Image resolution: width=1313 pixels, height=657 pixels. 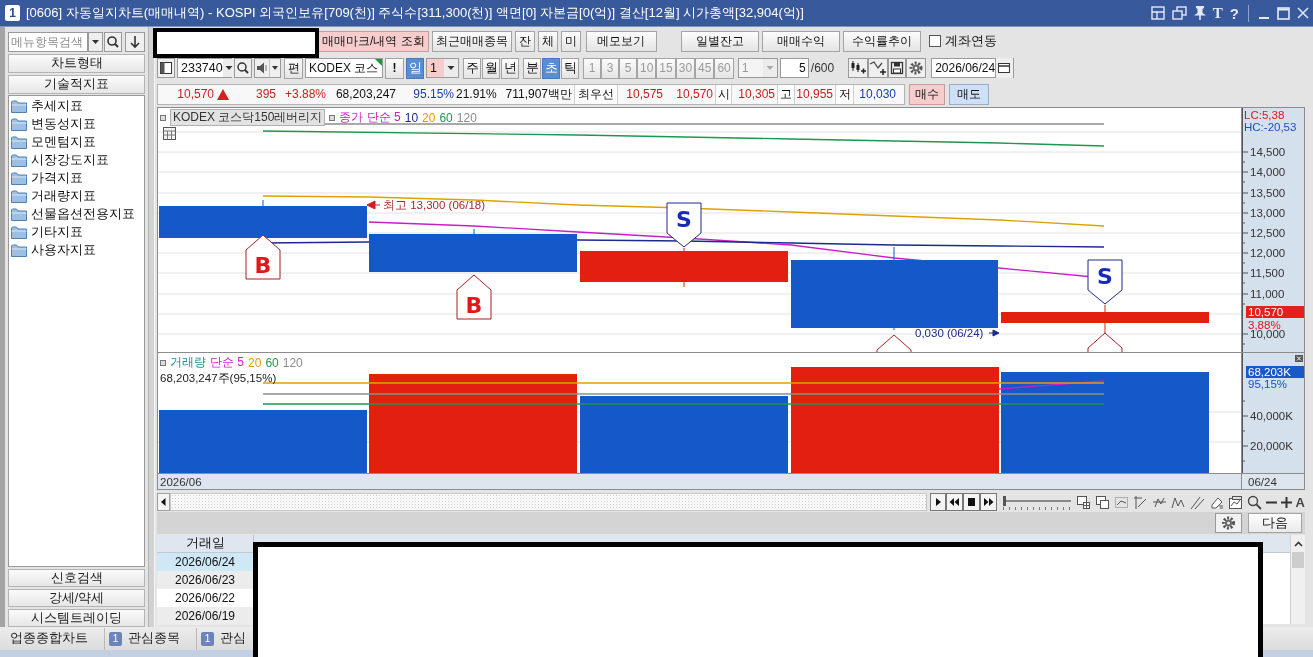 I want to click on alert-button: !, so click(x=394, y=68).